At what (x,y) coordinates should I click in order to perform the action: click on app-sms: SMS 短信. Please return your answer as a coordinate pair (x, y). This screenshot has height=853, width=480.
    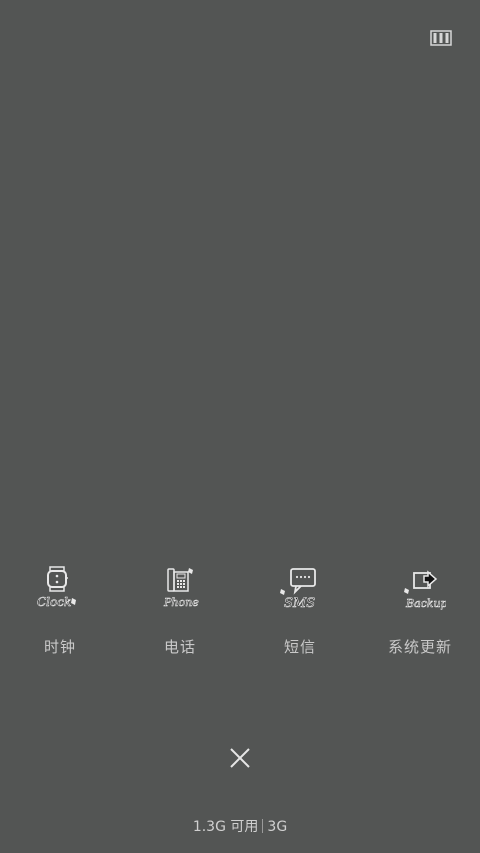
    Looking at the image, I should click on (300, 612).